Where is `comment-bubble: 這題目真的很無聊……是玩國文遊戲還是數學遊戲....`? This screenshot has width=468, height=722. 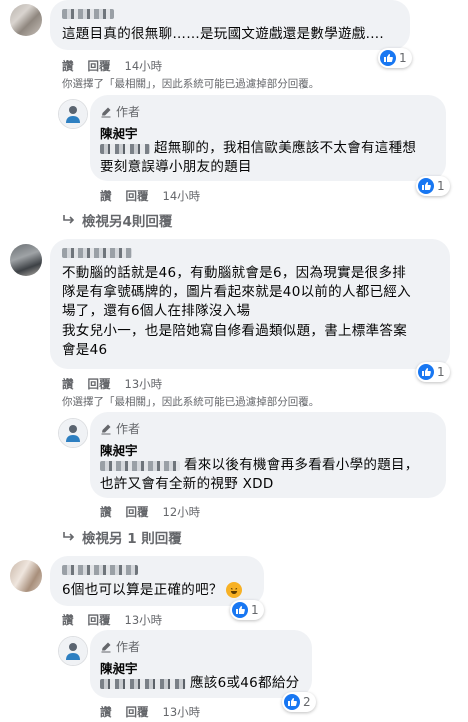
comment-bubble: 這題目真的很無聊……是玩國文遊戲還是數學遊戲.... is located at coordinates (230, 25).